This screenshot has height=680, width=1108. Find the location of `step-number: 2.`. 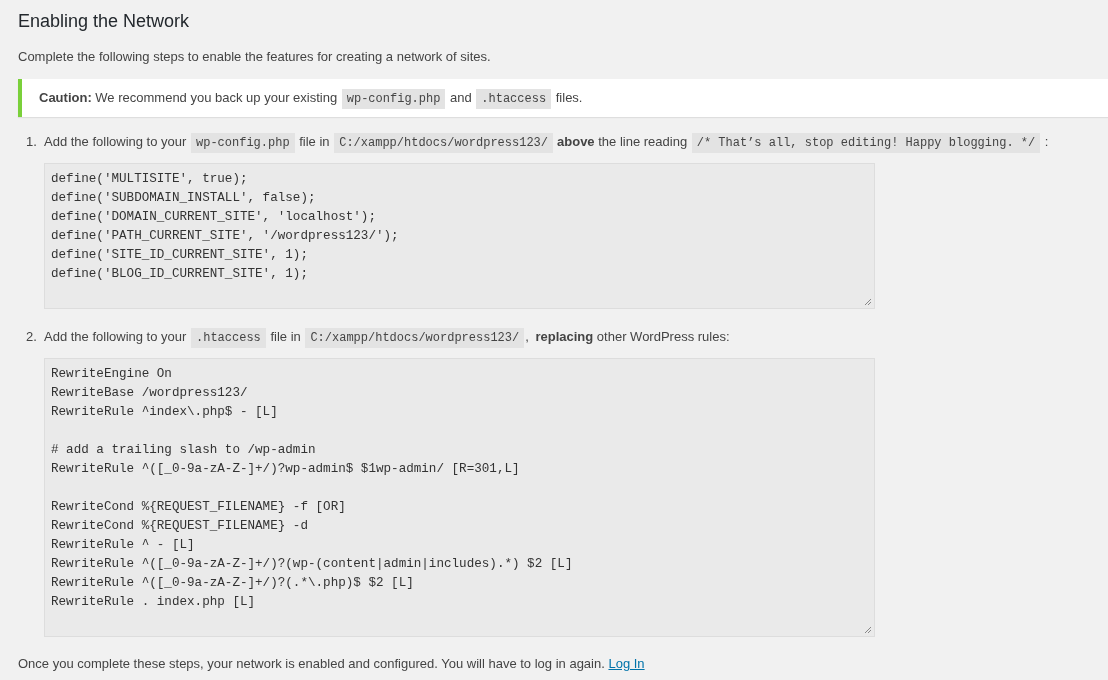

step-number: 2. is located at coordinates (32, 336).